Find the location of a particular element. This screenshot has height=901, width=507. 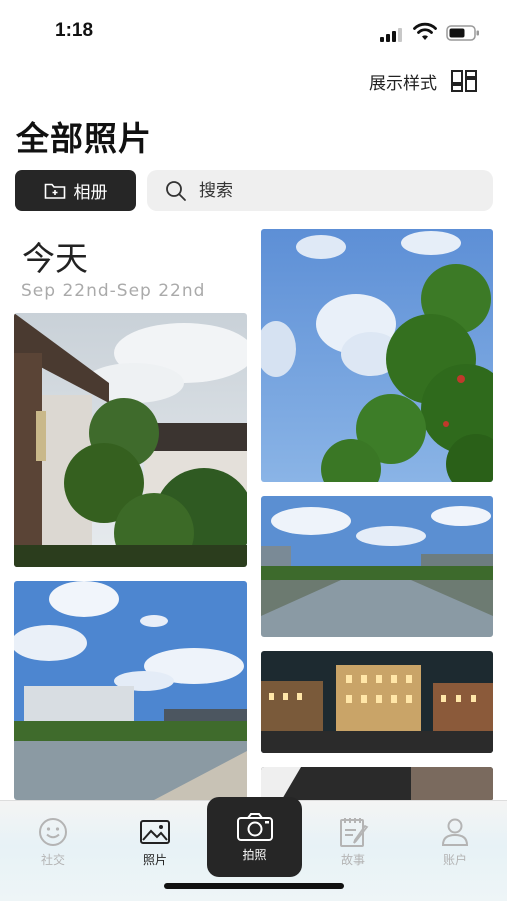

home-indicator is located at coordinates (254, 886).